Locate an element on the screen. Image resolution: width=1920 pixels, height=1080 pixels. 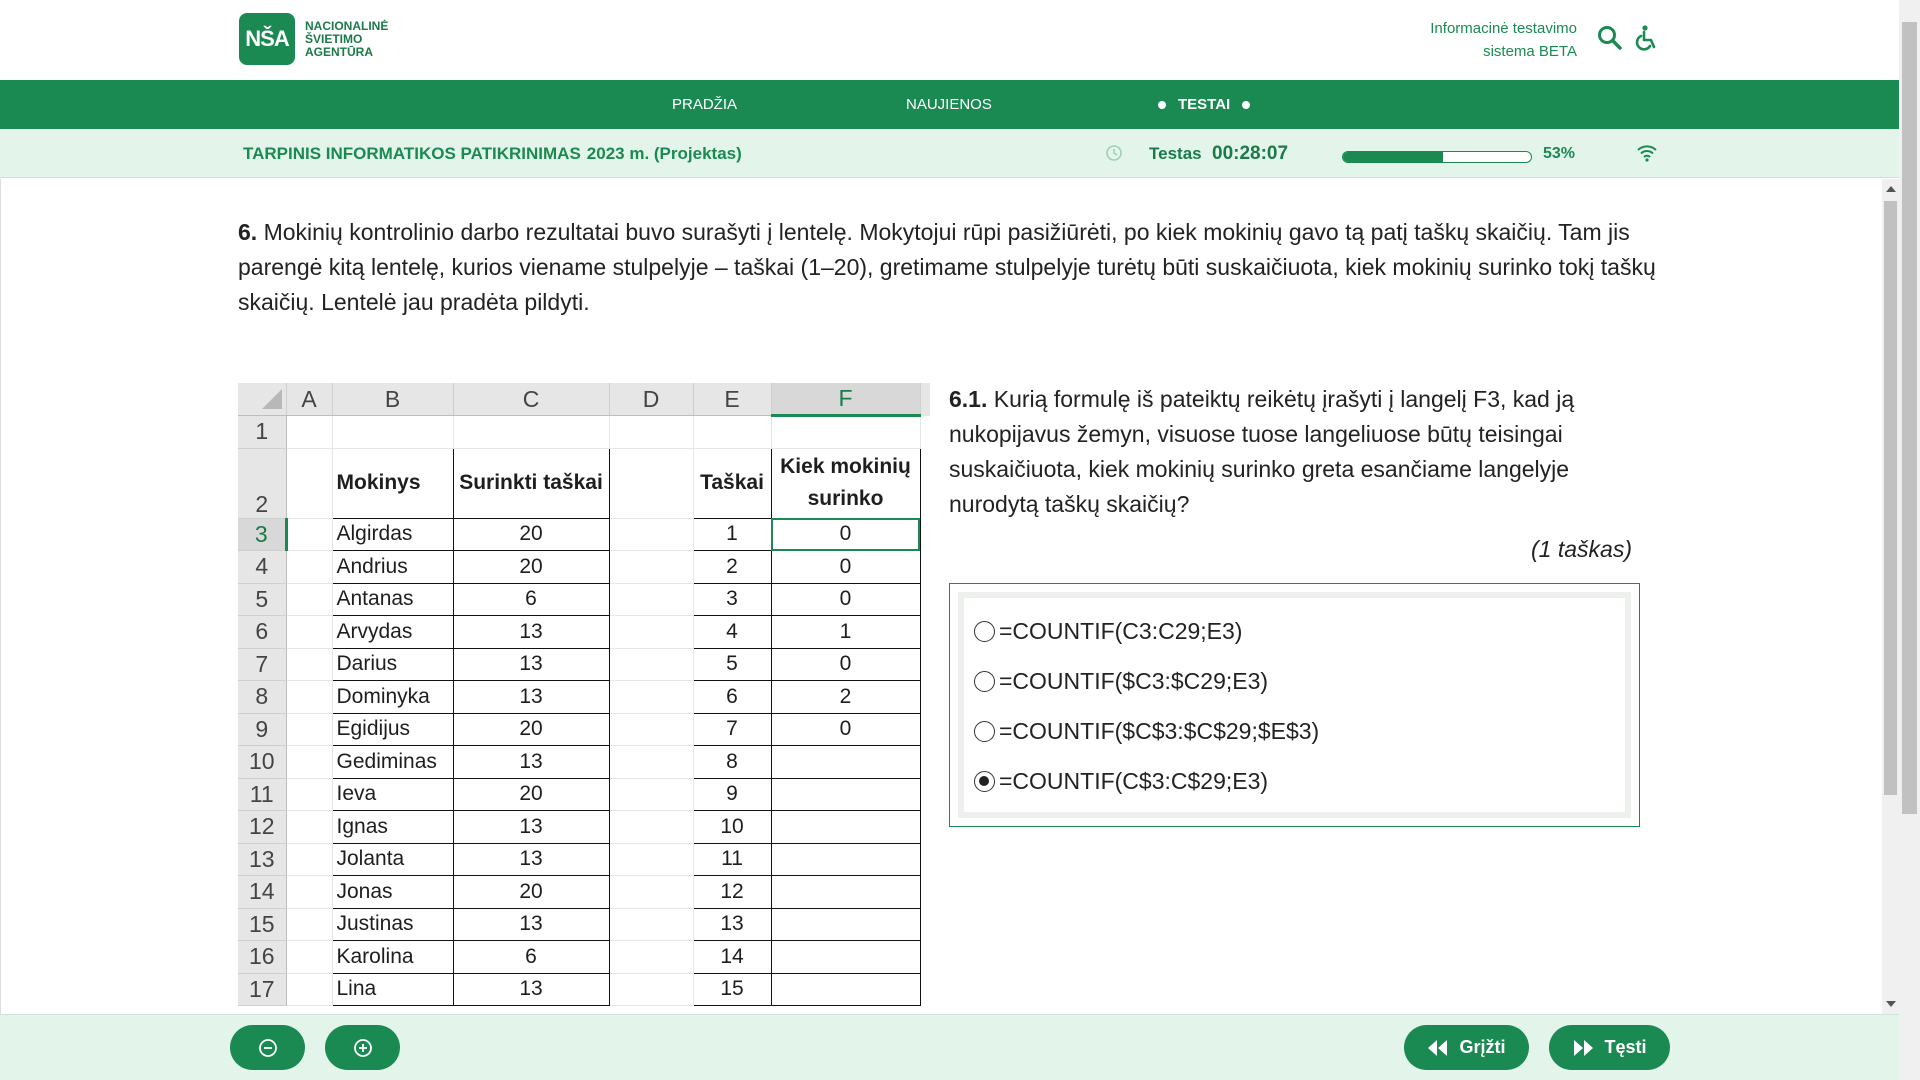
cell-score: 6 is located at coordinates (732, 697).